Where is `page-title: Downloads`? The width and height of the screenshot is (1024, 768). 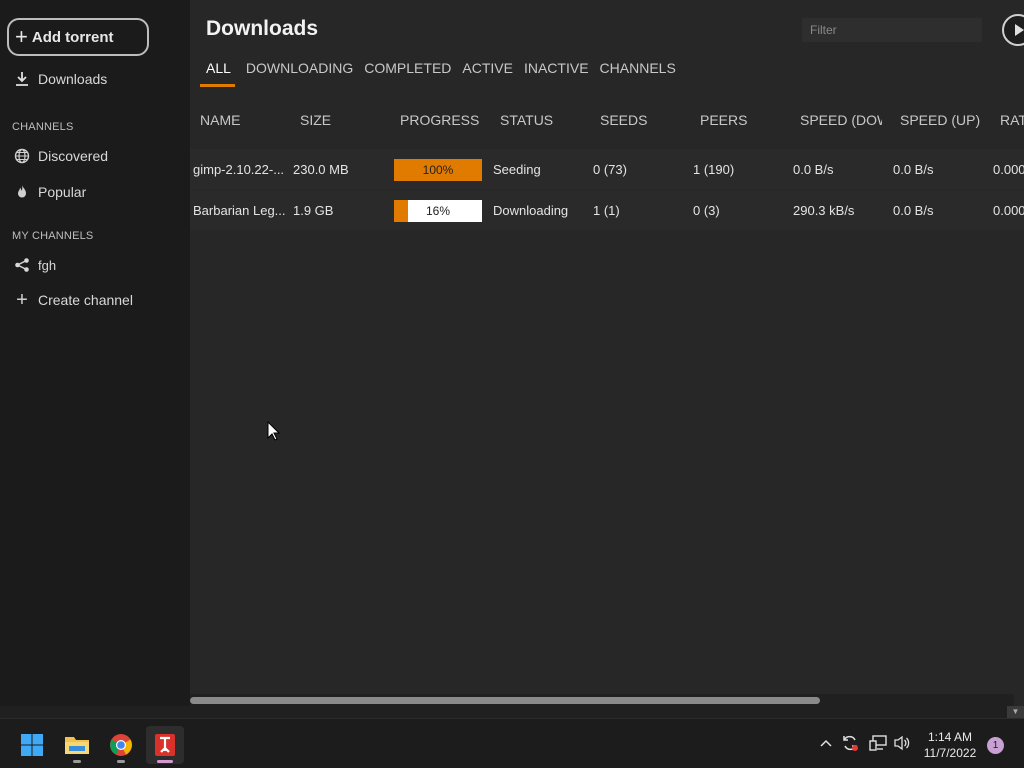 page-title: Downloads is located at coordinates (262, 28).